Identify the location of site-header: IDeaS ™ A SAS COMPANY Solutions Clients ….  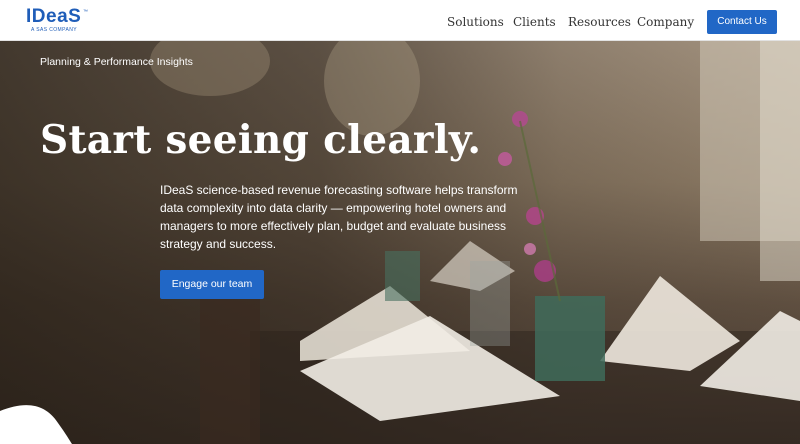
(400, 20).